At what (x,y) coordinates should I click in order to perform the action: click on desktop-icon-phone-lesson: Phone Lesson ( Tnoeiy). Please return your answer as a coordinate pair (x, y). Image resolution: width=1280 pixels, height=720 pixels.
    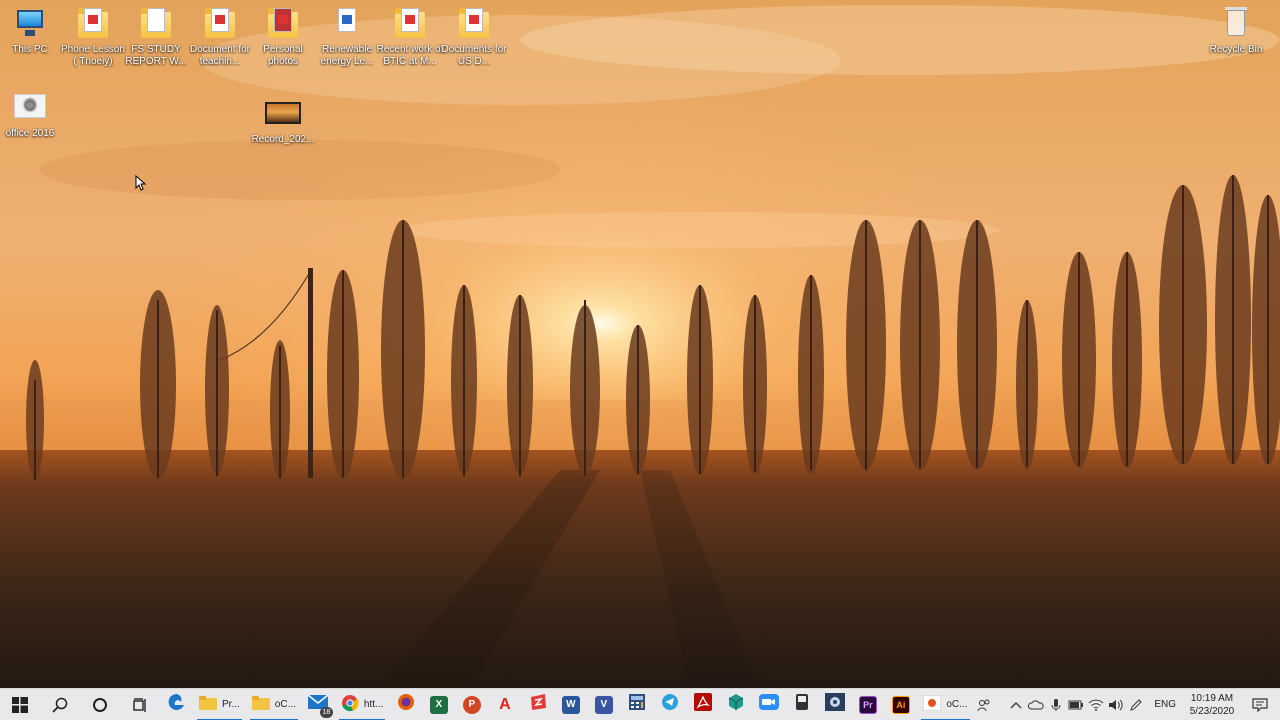
    Looking at the image, I should click on (93, 37).